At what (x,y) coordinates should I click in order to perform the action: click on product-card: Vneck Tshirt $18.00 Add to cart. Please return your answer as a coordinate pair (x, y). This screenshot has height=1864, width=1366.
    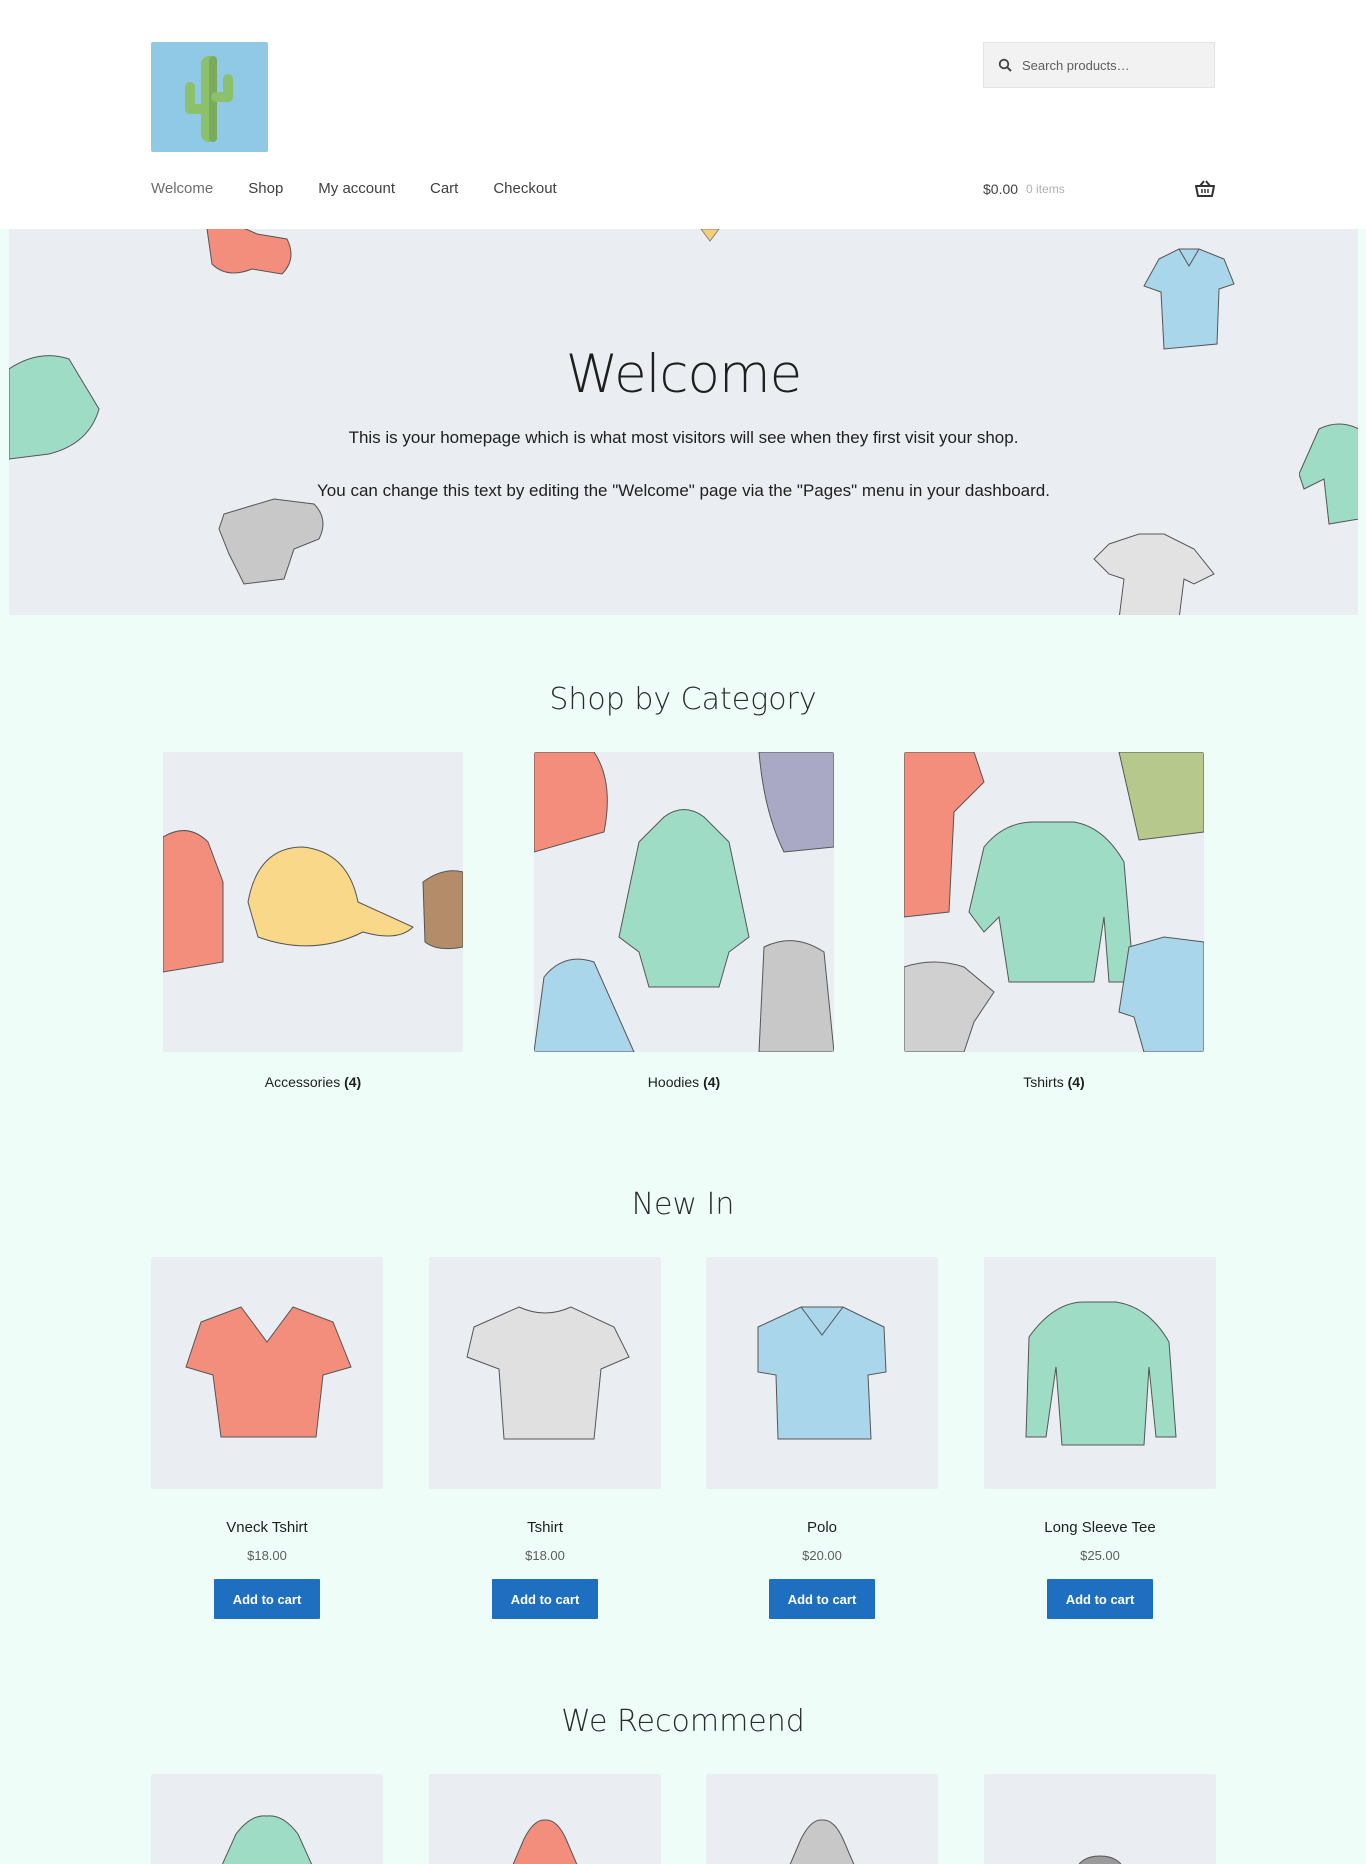
    Looking at the image, I should click on (267, 1438).